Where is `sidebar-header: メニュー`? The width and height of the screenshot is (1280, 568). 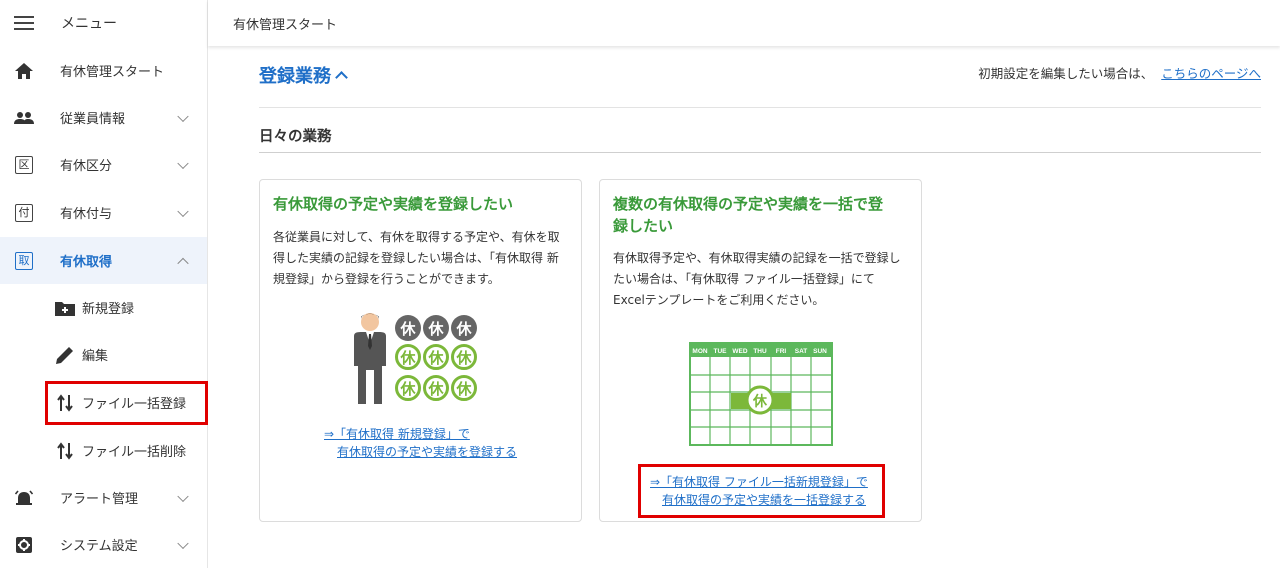
sidebar-header: メニュー is located at coordinates (103, 23).